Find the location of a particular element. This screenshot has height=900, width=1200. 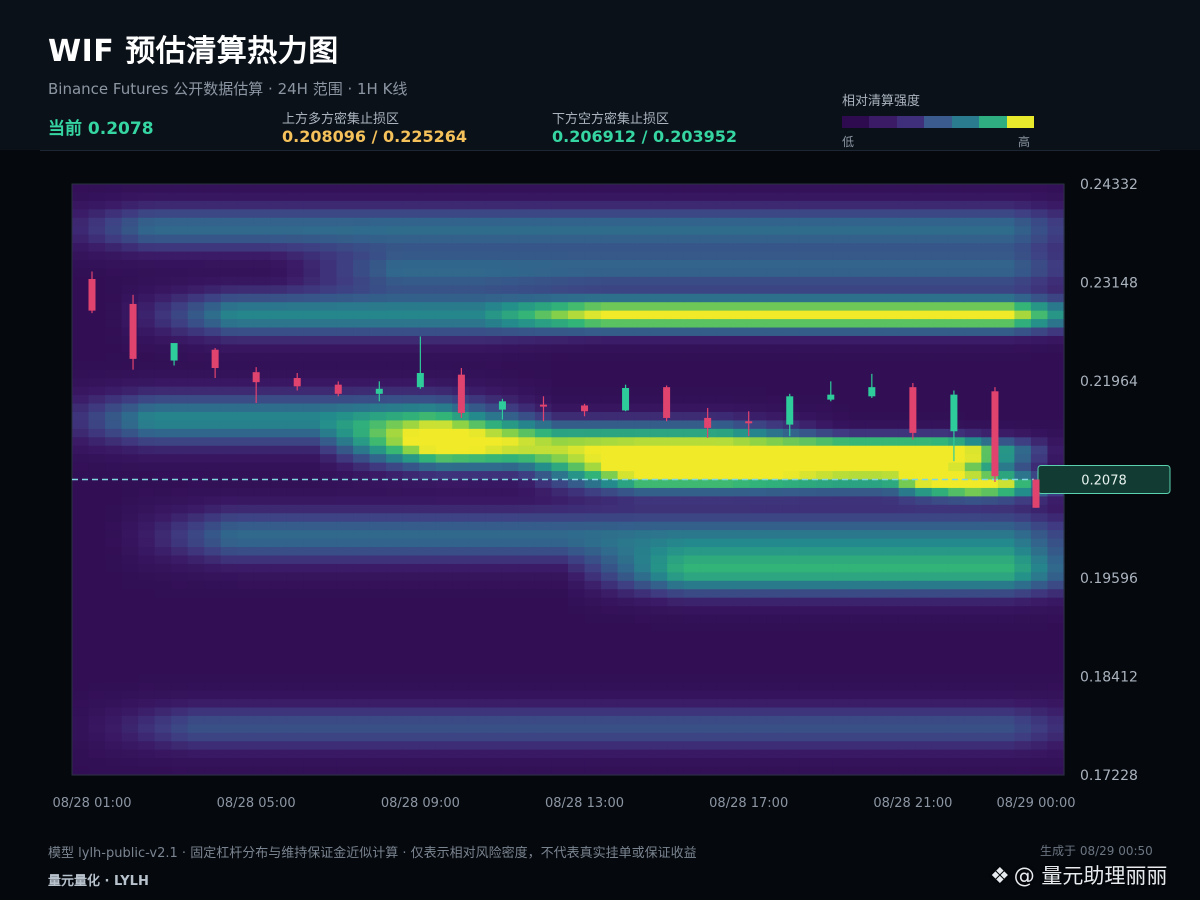

candle-body is located at coordinates (338, 389).